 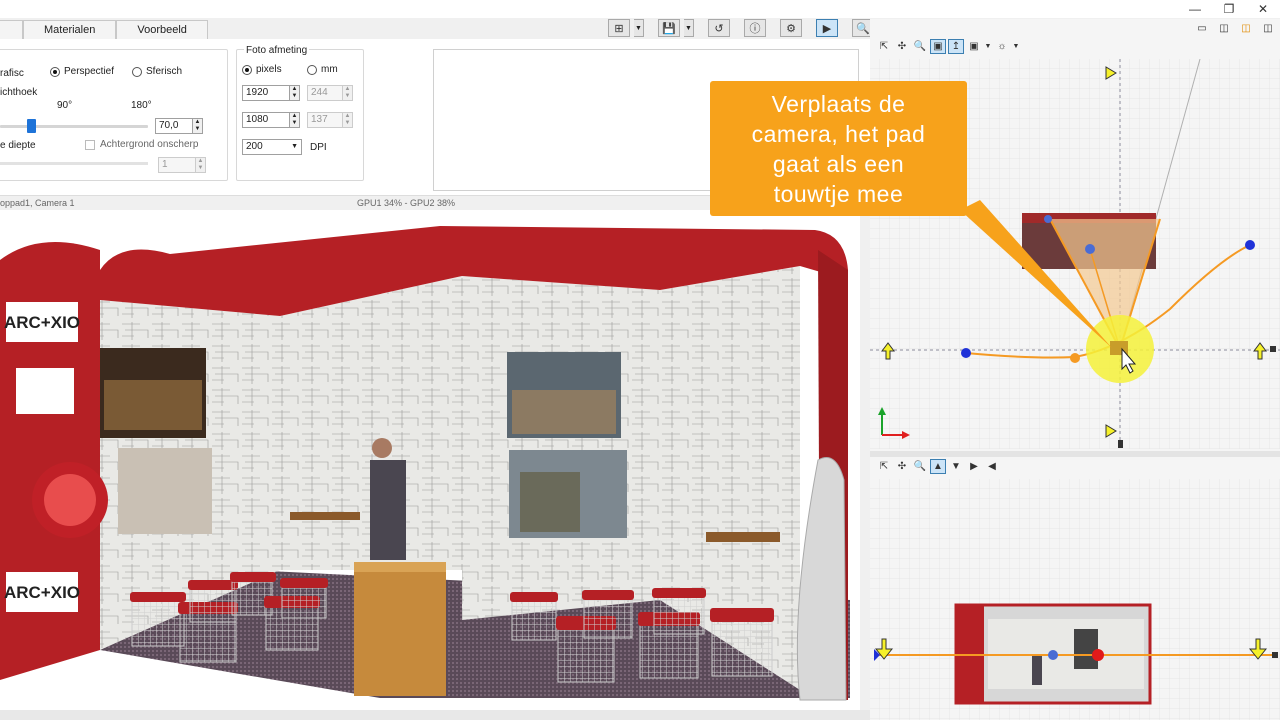 I want to click on width-px-input: 1920, so click(x=266, y=93).